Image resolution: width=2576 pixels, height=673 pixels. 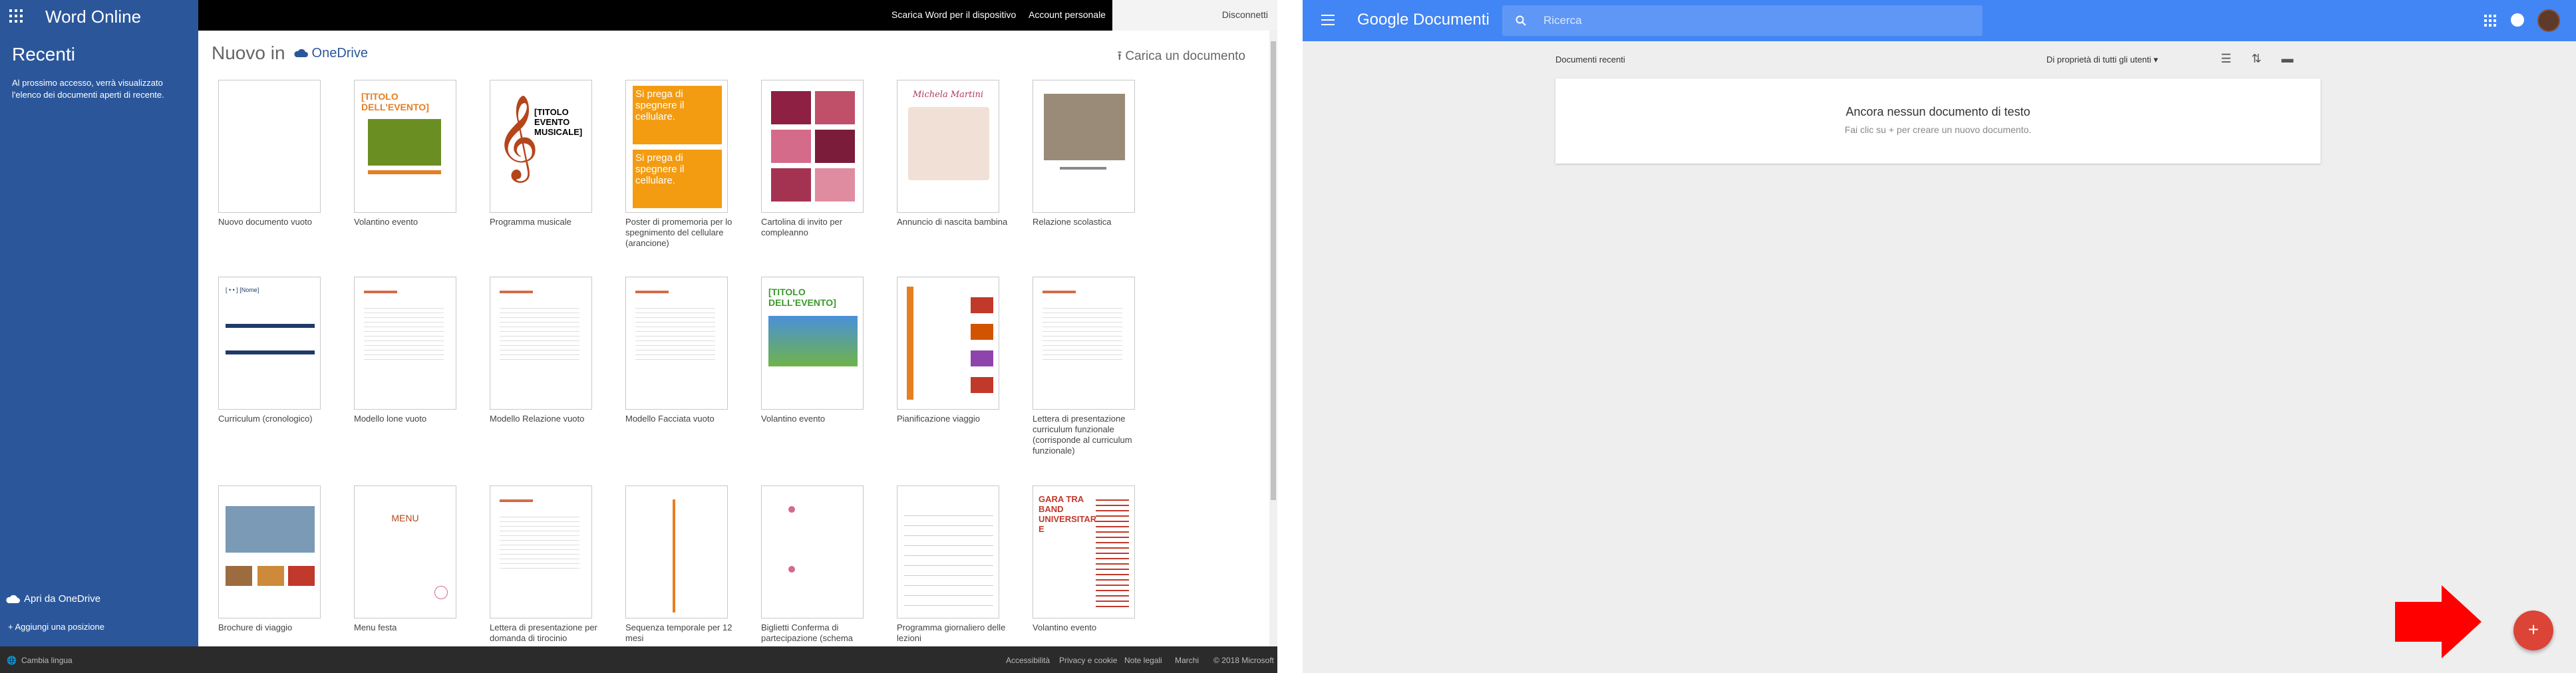 What do you see at coordinates (1742, 21) in the screenshot?
I see `search-input: Ricerca` at bounding box center [1742, 21].